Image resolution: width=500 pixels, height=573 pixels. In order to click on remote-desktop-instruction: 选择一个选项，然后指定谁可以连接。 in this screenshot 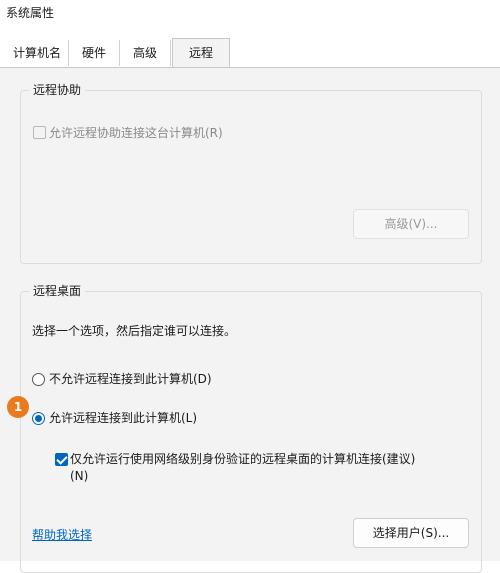, I will do `click(134, 331)`.